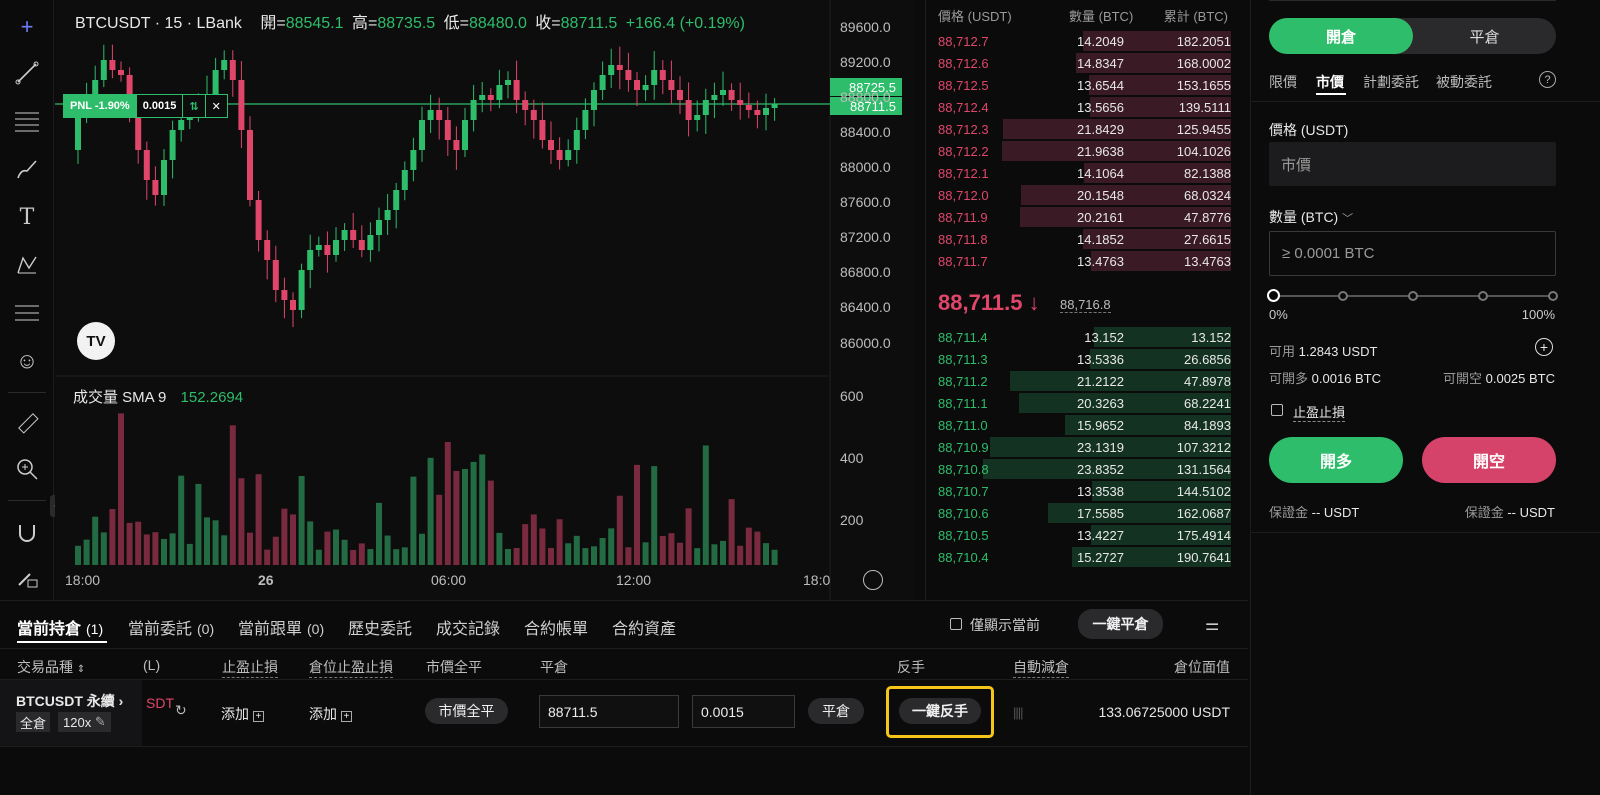 This screenshot has width=1600, height=795. Describe the element at coordinates (27, 577) in the screenshot. I see `lock-draw-icon` at that location.